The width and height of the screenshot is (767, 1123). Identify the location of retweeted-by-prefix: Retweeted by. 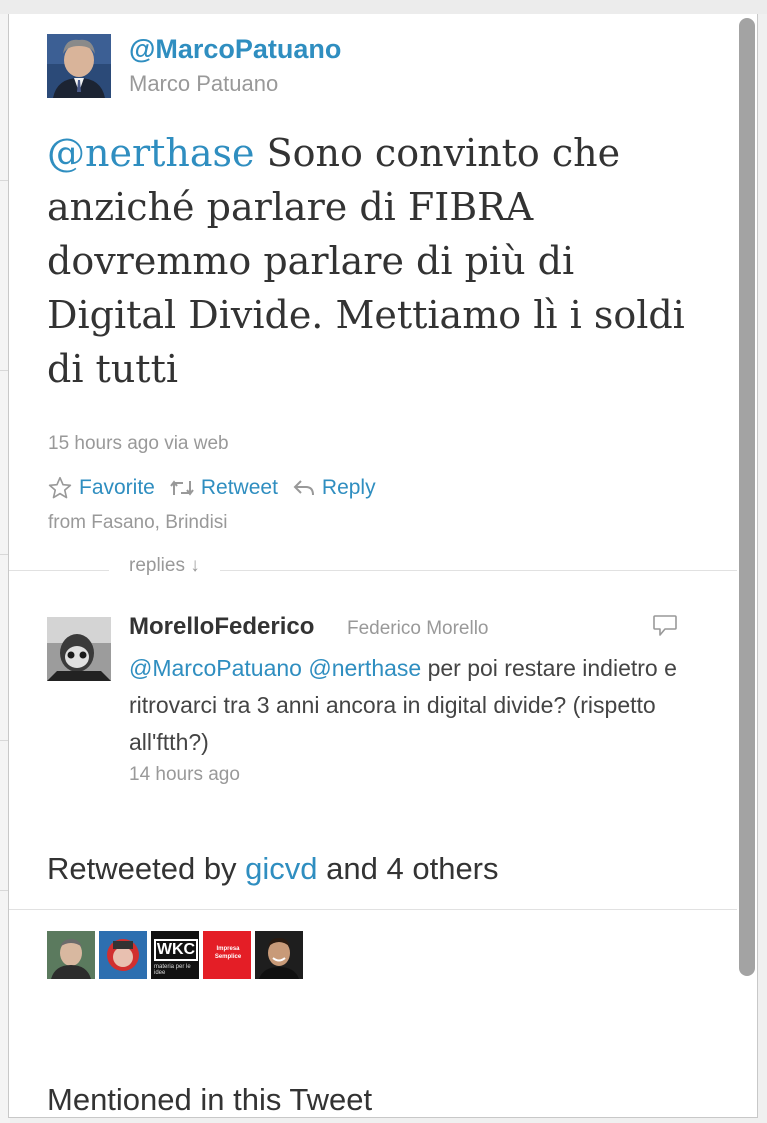
(146, 868).